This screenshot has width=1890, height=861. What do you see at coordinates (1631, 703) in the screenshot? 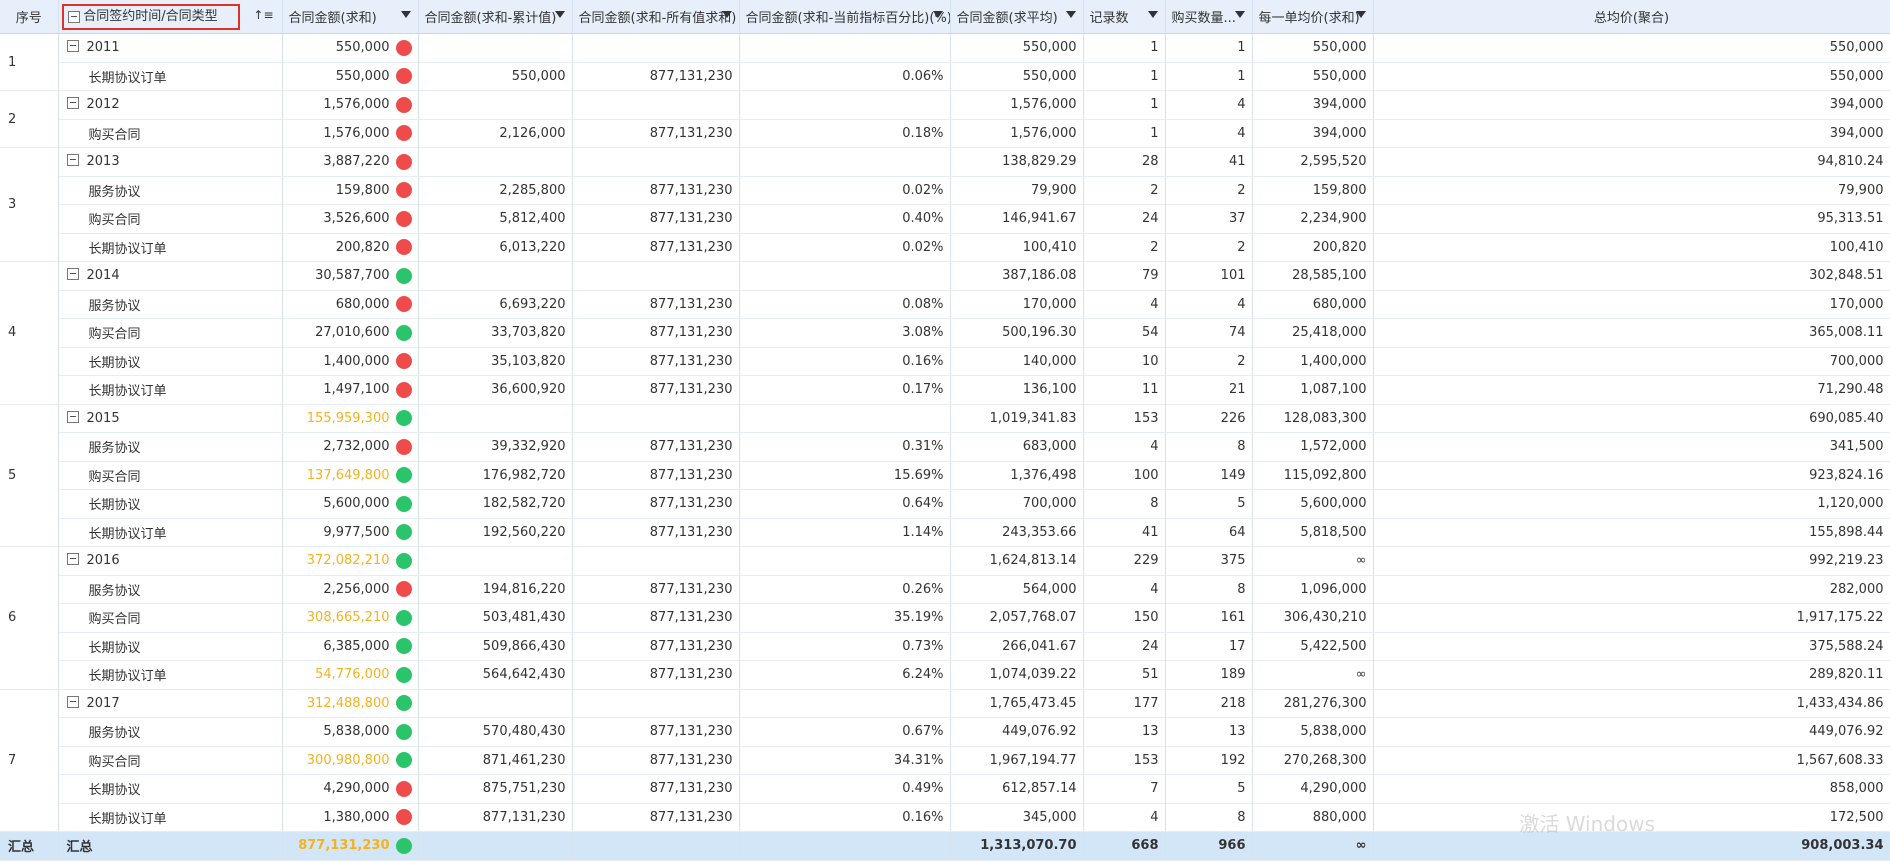
I see `cell-total-avg: 1,433,434.86` at bounding box center [1631, 703].